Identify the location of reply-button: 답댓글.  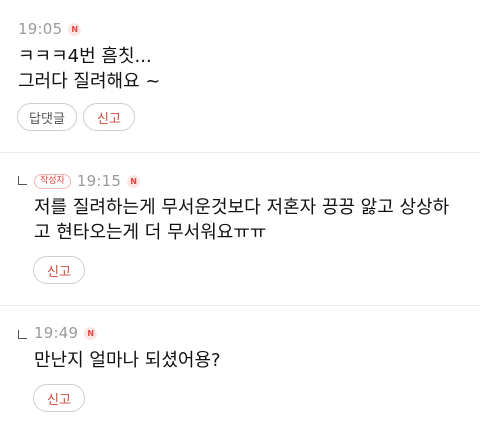
(47, 117).